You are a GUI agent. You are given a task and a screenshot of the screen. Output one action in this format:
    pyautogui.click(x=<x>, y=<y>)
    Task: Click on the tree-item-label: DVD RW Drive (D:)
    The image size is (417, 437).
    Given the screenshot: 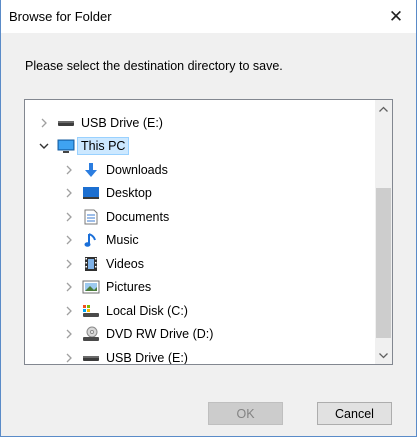 What is the action you would take?
    pyautogui.click(x=160, y=334)
    